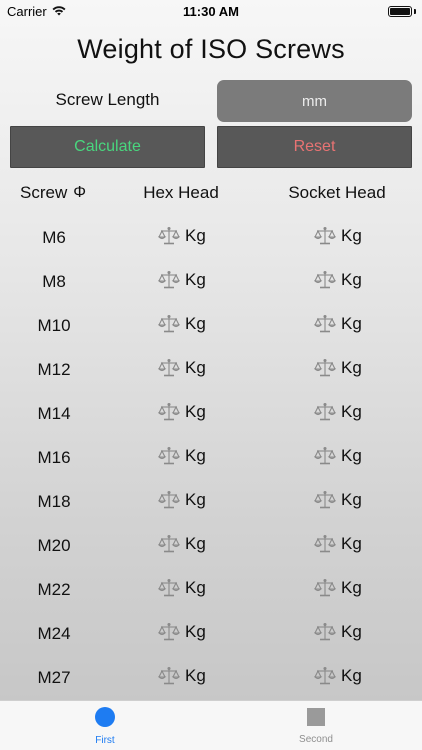 This screenshot has height=750, width=422. I want to click on table-row: M14 Kg Kg, so click(211, 414).